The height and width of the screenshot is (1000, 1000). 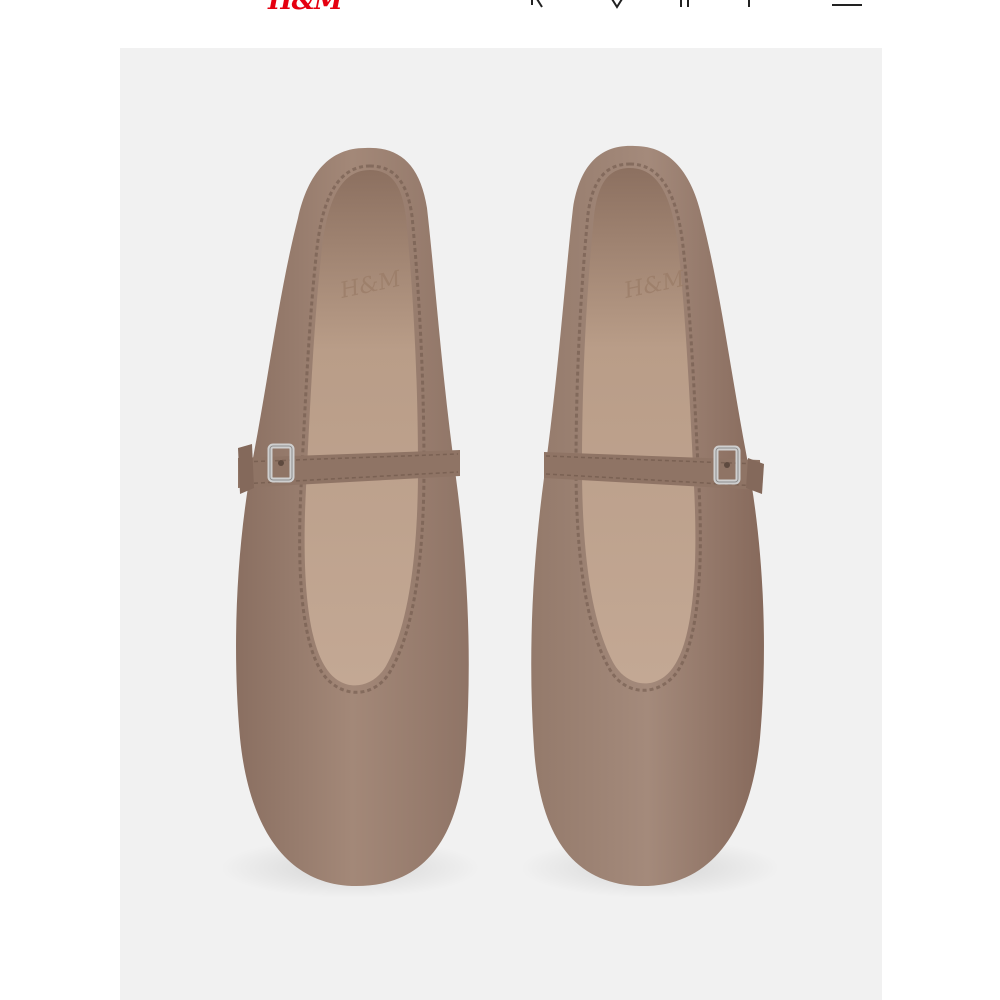 What do you see at coordinates (847, 3) in the screenshot?
I see `bag-icon` at bounding box center [847, 3].